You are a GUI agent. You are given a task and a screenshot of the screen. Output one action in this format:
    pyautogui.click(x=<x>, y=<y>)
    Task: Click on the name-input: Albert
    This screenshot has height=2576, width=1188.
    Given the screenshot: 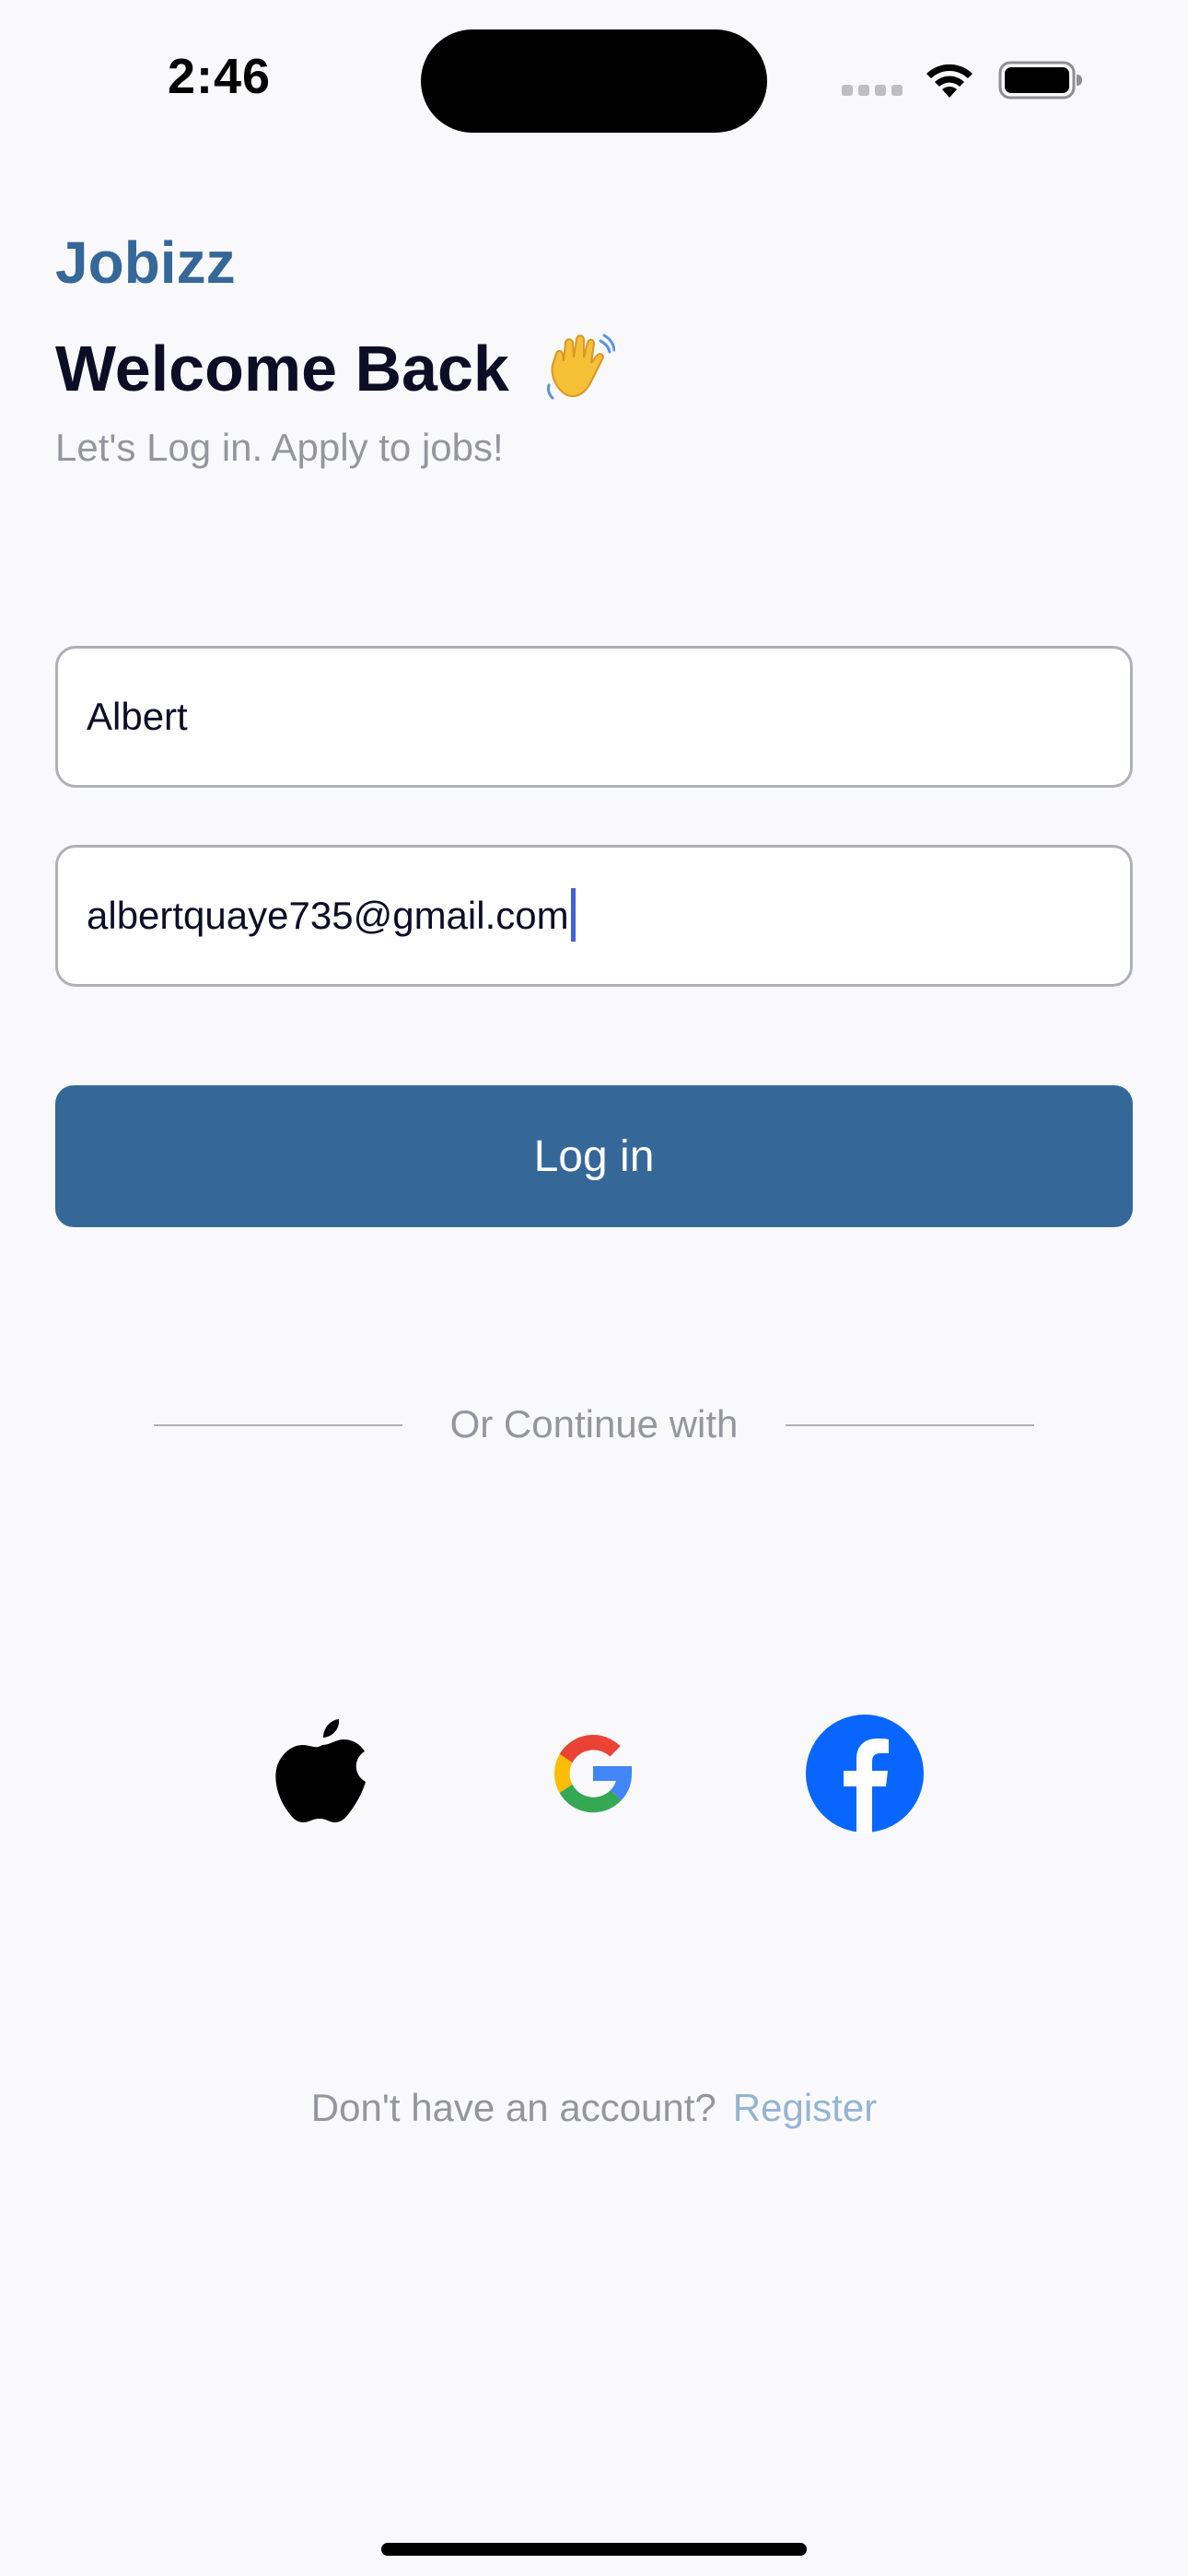 What is the action you would take?
    pyautogui.click(x=594, y=717)
    